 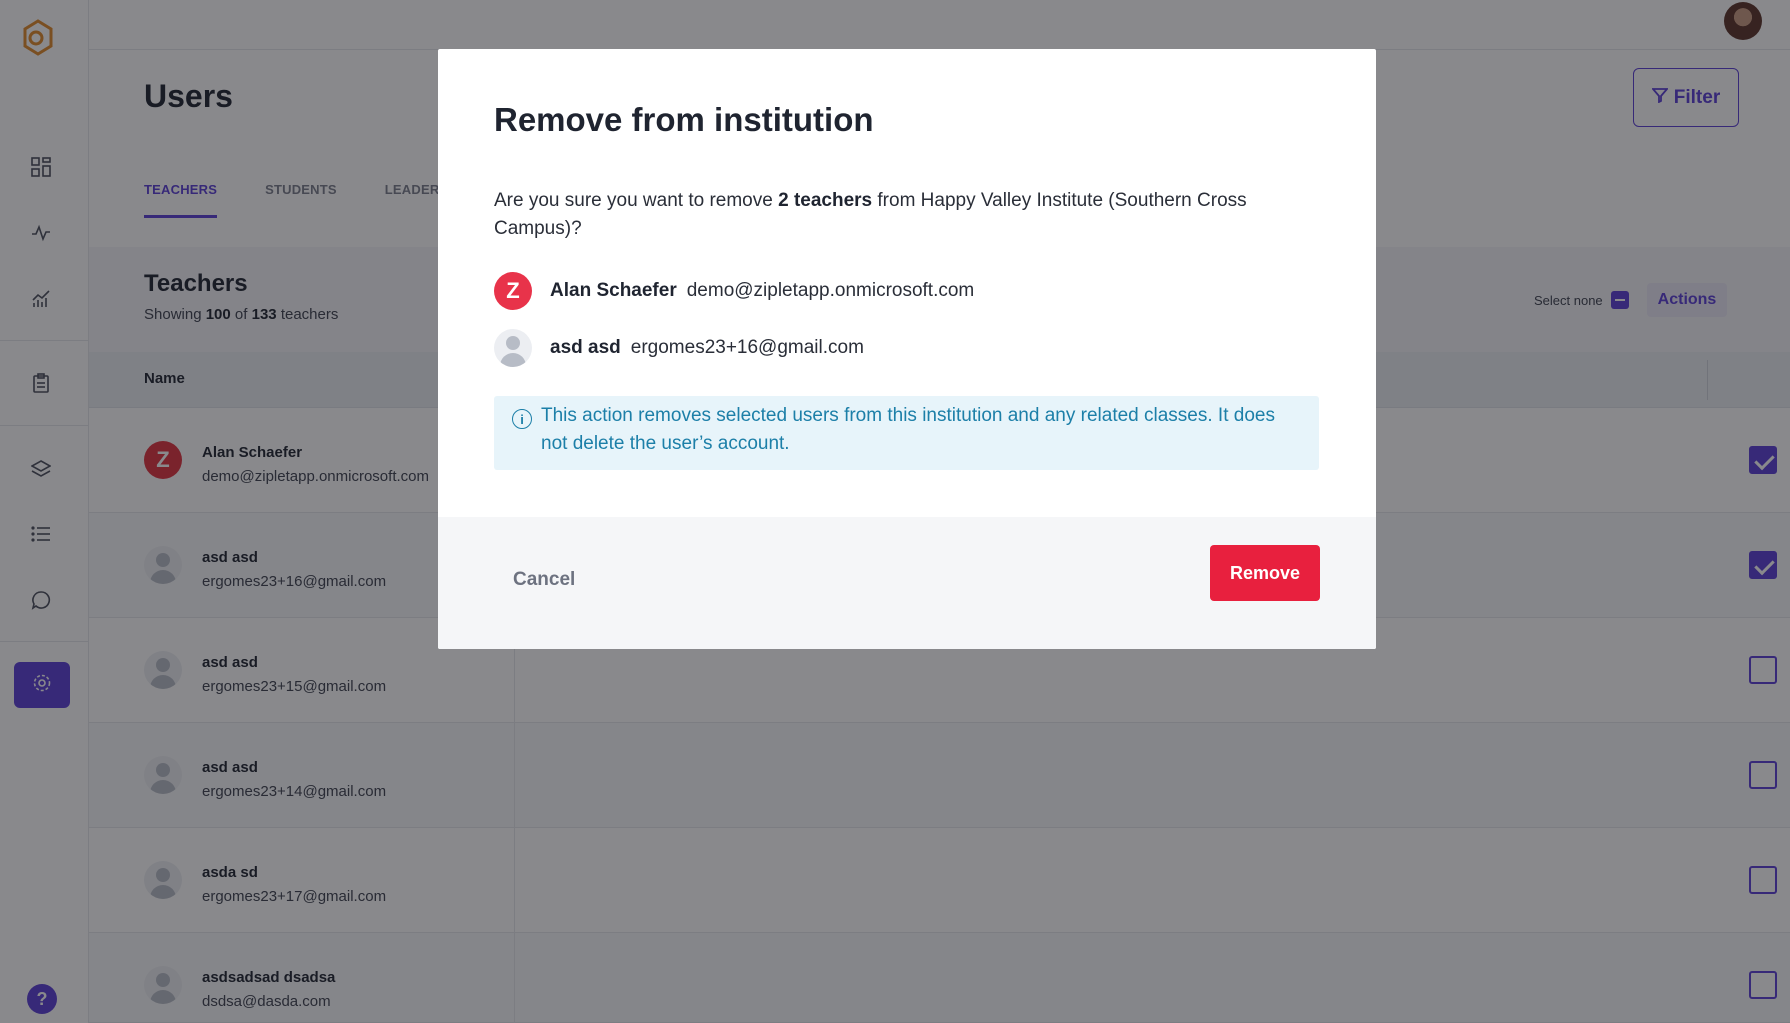 I want to click on dialog-user-item: asd asd ergomes23+16@gmail.com, so click(x=679, y=348).